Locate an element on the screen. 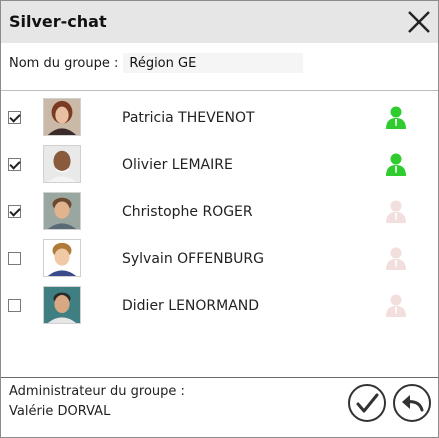  close-icon is located at coordinates (419, 22).